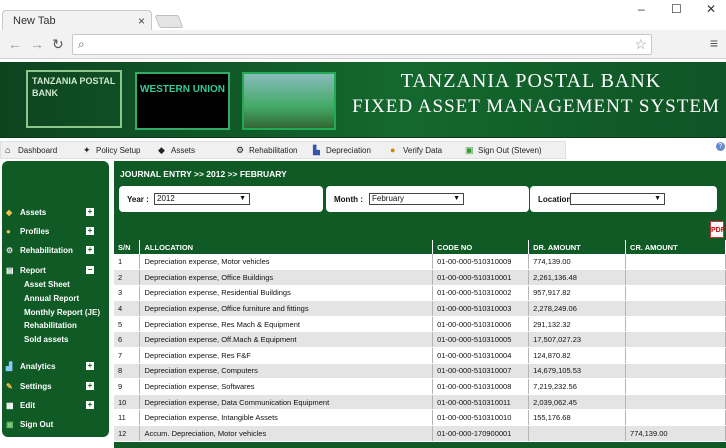 The image size is (726, 448). Describe the element at coordinates (26, 270) in the screenshot. I see `sidebar-item-report: ▤ Report` at that location.